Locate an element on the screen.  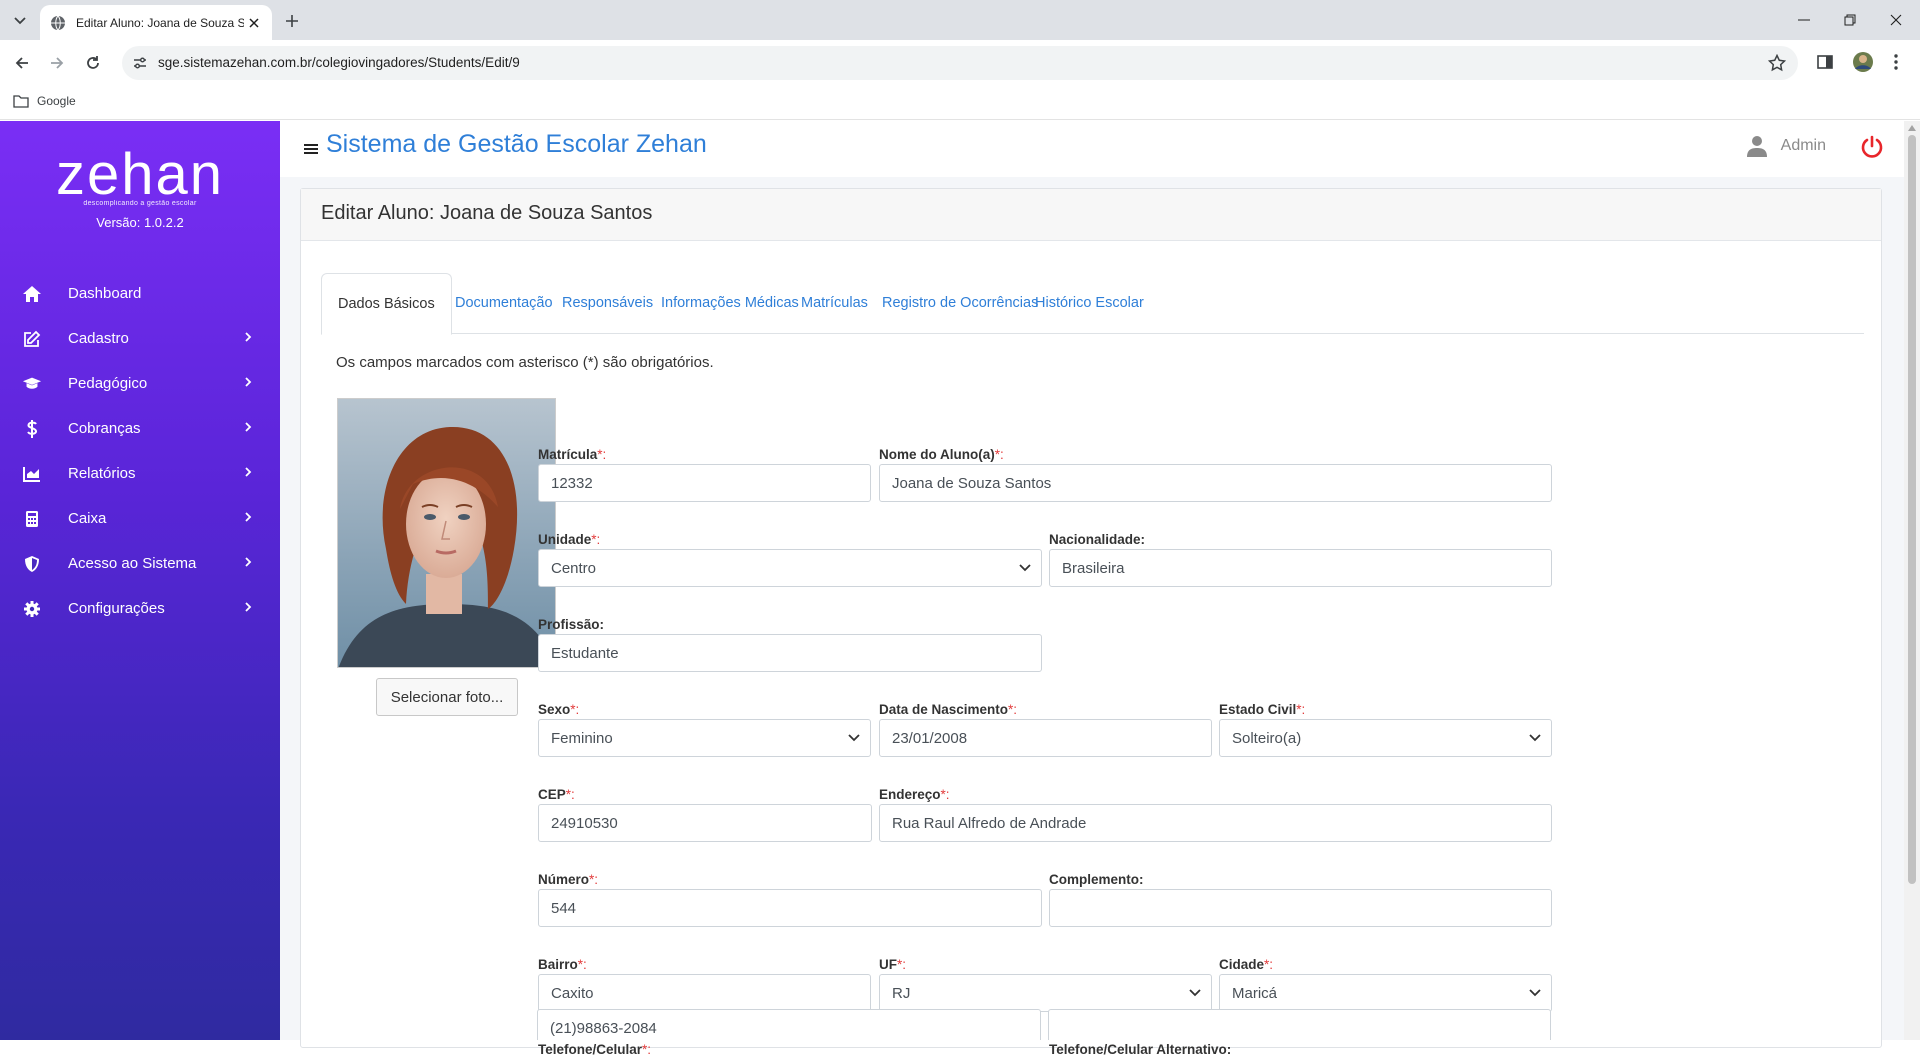
nascimento-label: Data de Nascimento*: is located at coordinates (948, 709).